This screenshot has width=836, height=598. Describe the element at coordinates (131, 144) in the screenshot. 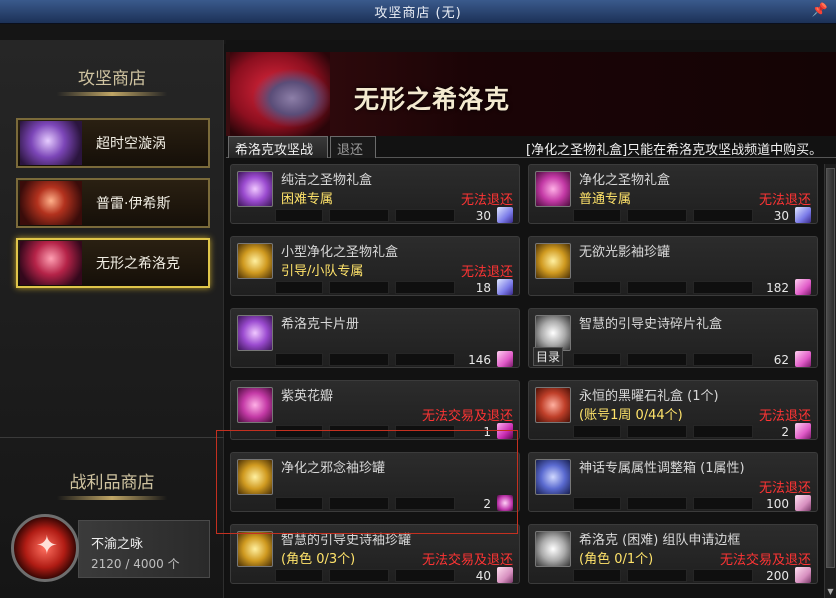

I see `shop-label: 超时空漩涡` at that location.